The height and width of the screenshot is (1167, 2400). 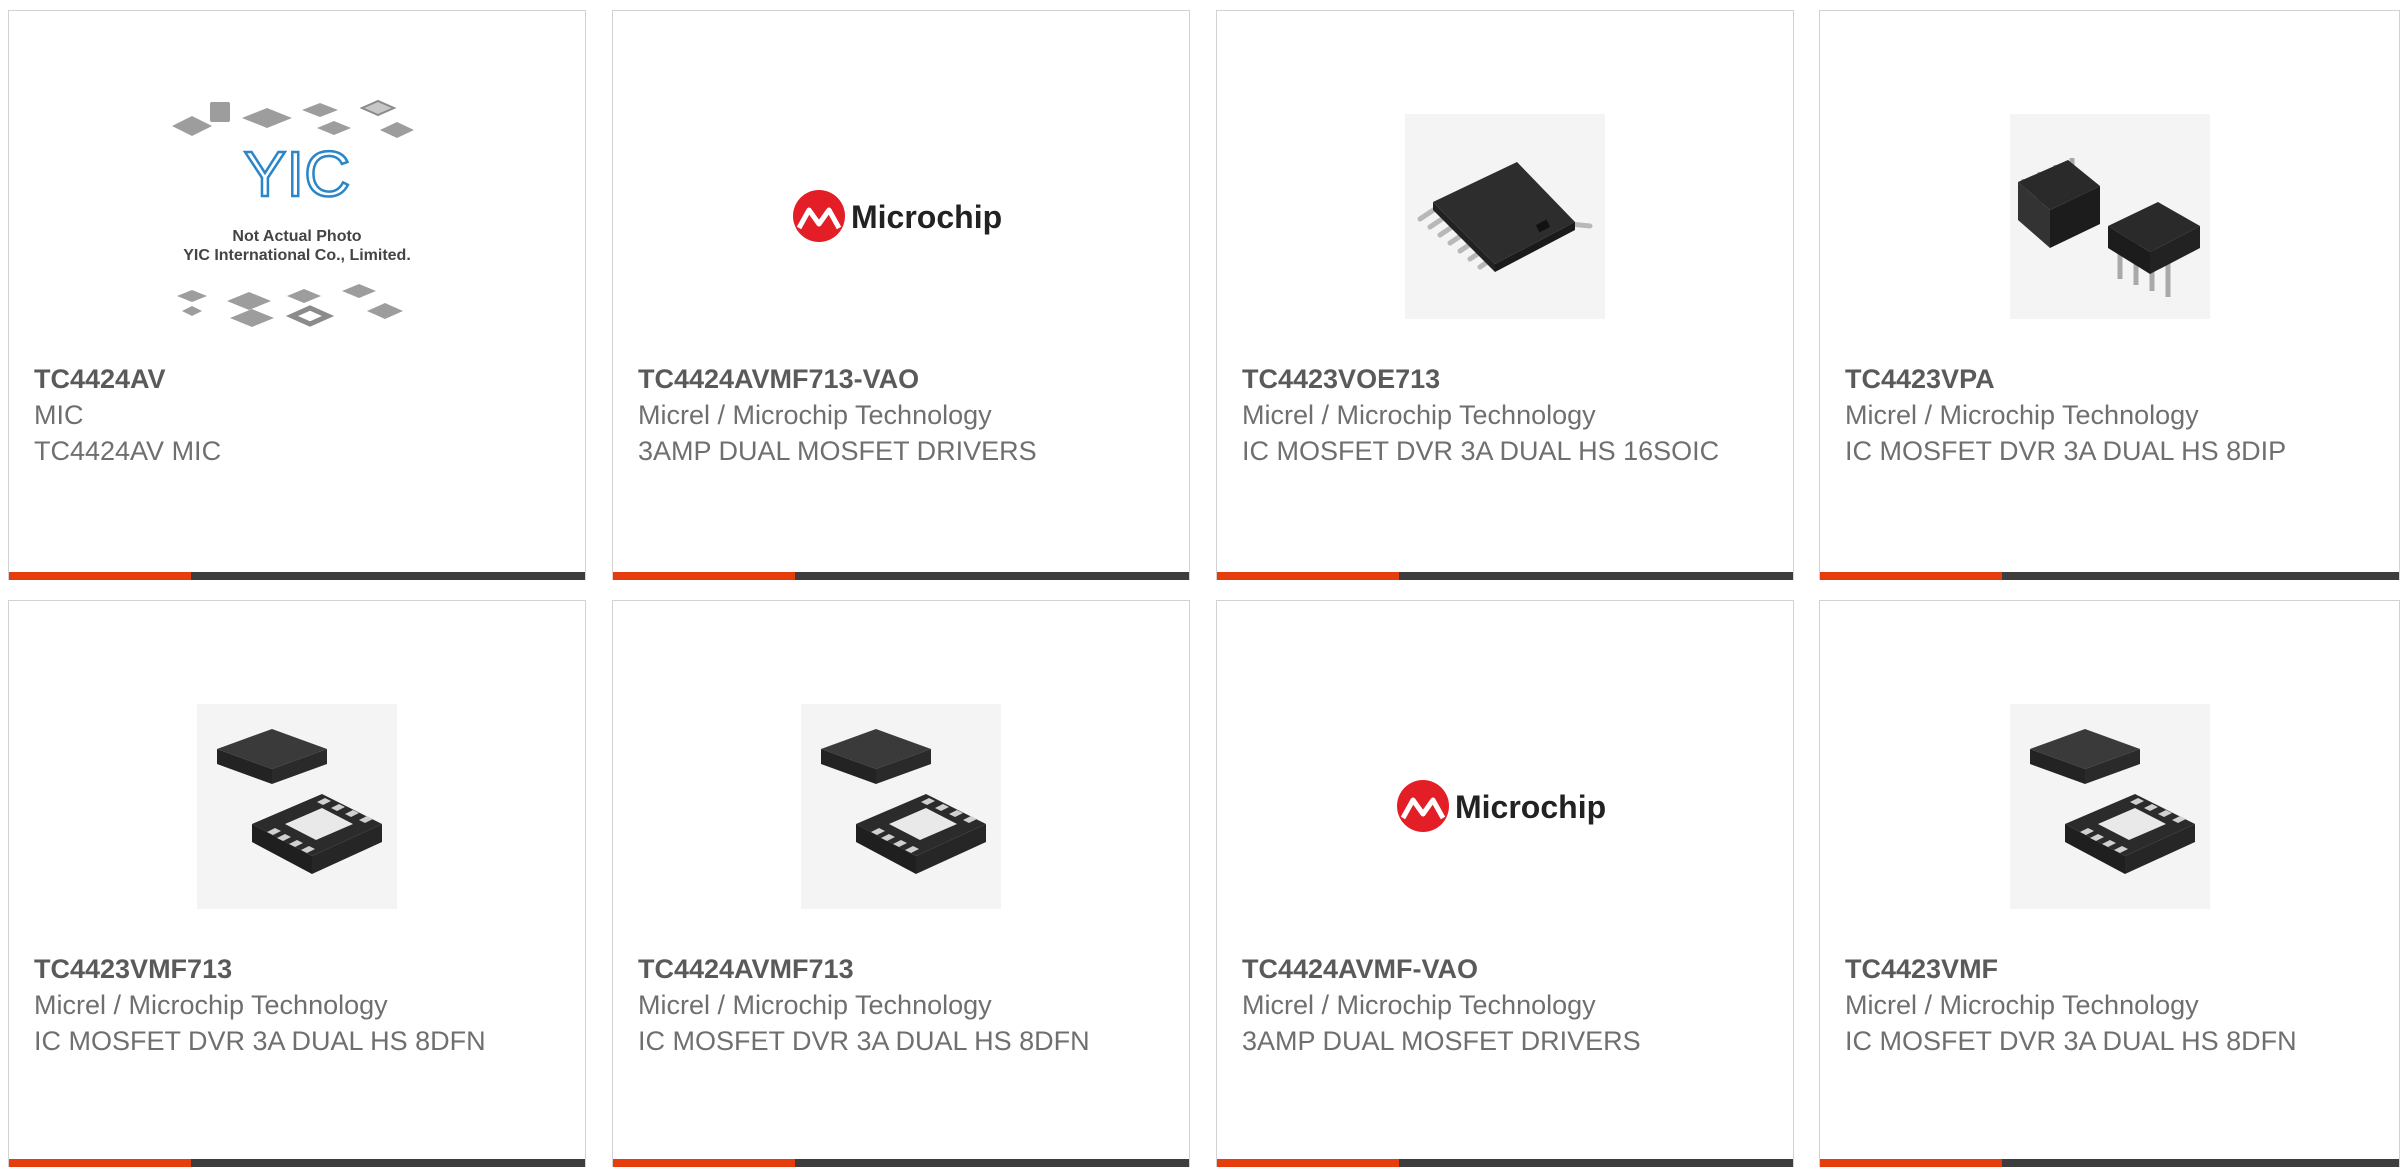 I want to click on product-part-number: TC4423VMF713, so click(x=299, y=969).